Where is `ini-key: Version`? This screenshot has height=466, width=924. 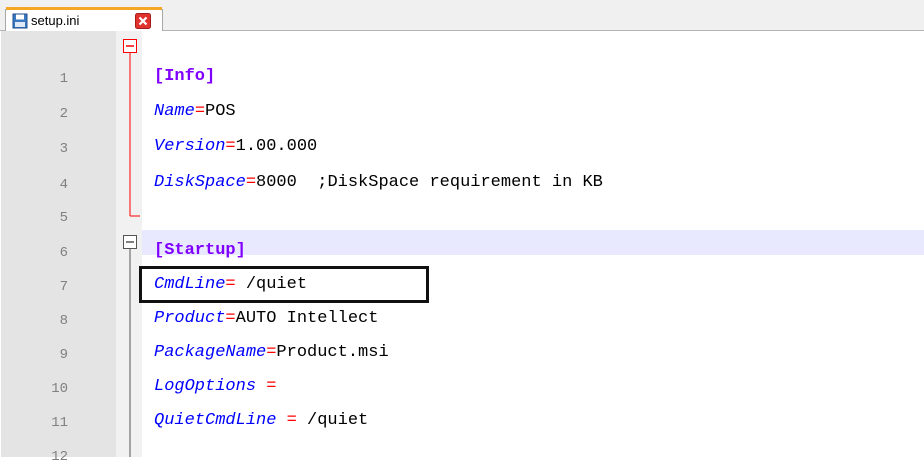
ini-key: Version is located at coordinates (190, 146).